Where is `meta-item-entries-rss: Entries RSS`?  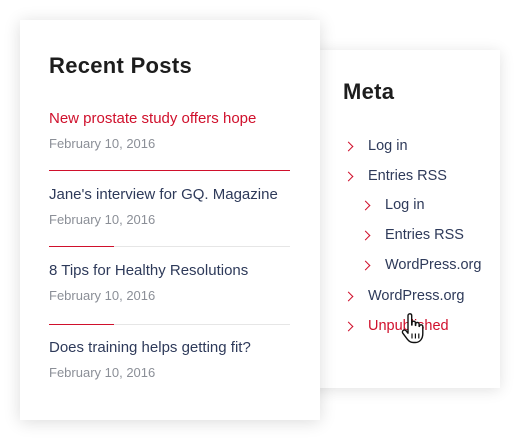
meta-item-entries-rss: Entries RSS is located at coordinates (395, 176).